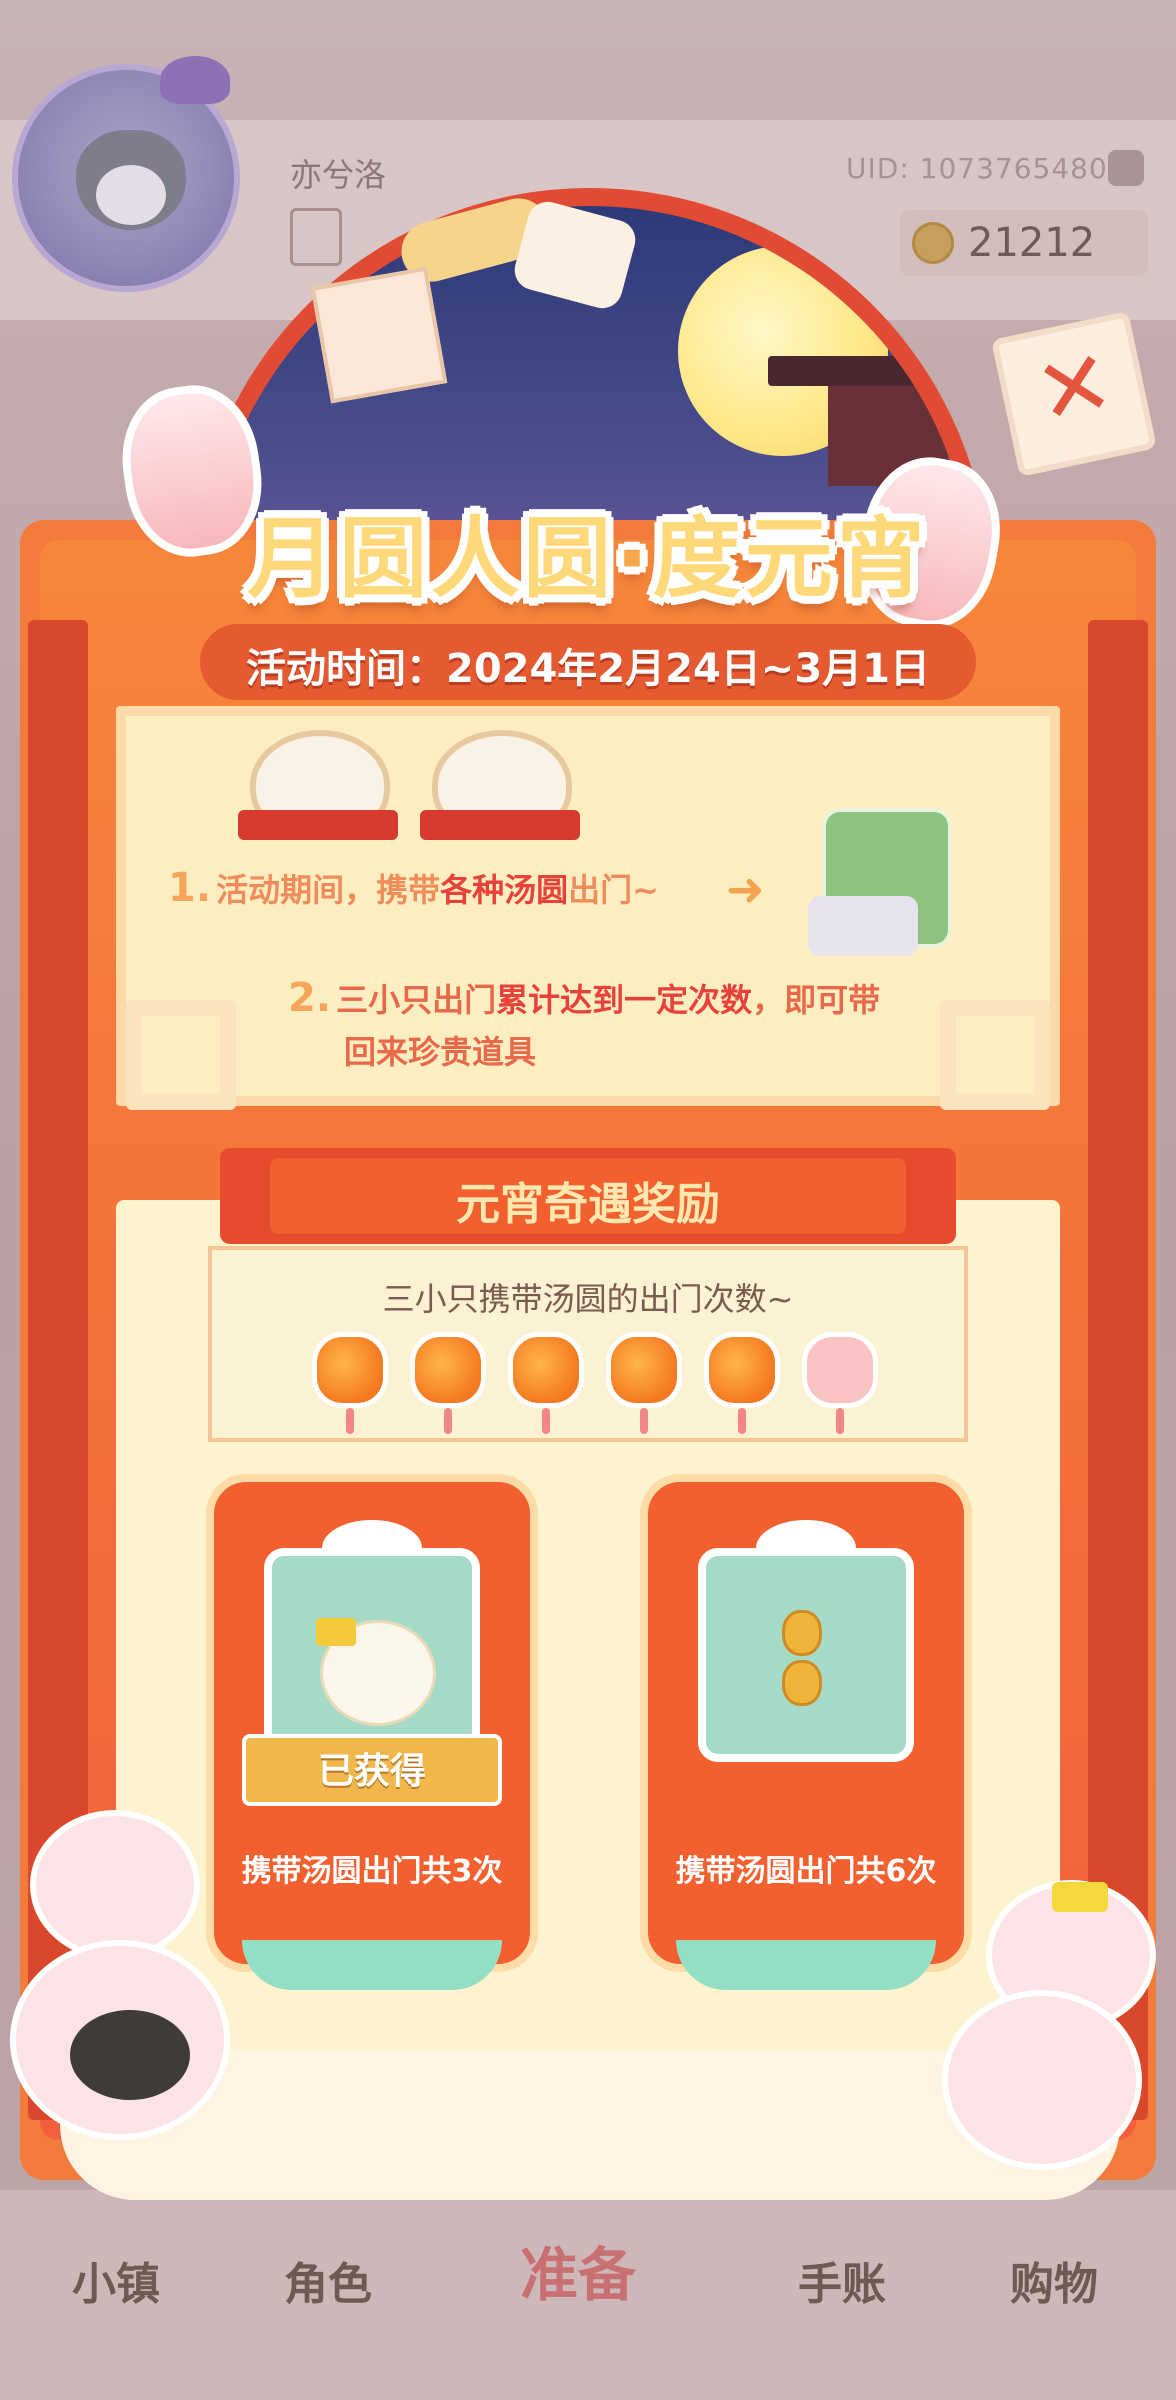  Describe the element at coordinates (1042, 2080) in the screenshot. I see `tangyuan-mascot-right` at that location.